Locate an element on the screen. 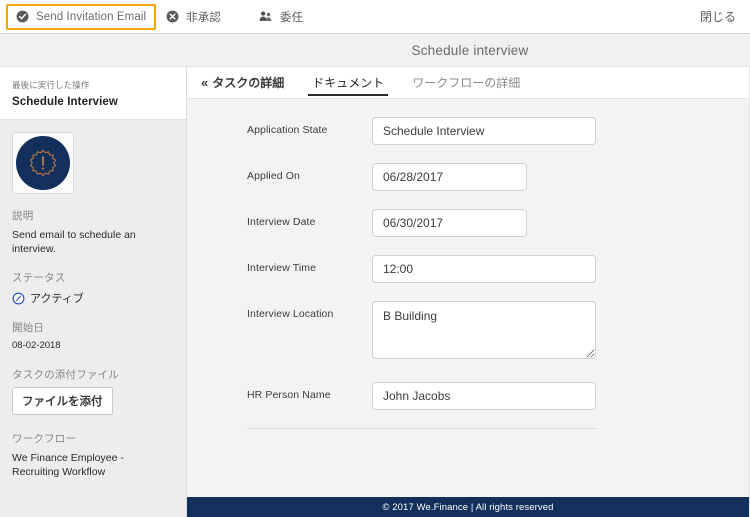 The height and width of the screenshot is (517, 750). tab-documents-label: ドキュメント is located at coordinates (348, 83).